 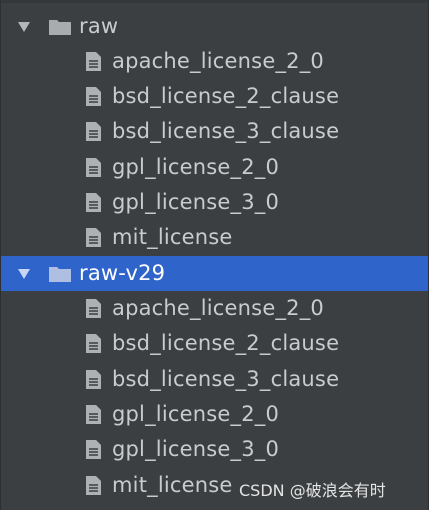 I want to click on tree-folder-raw: raw, so click(x=214, y=26).